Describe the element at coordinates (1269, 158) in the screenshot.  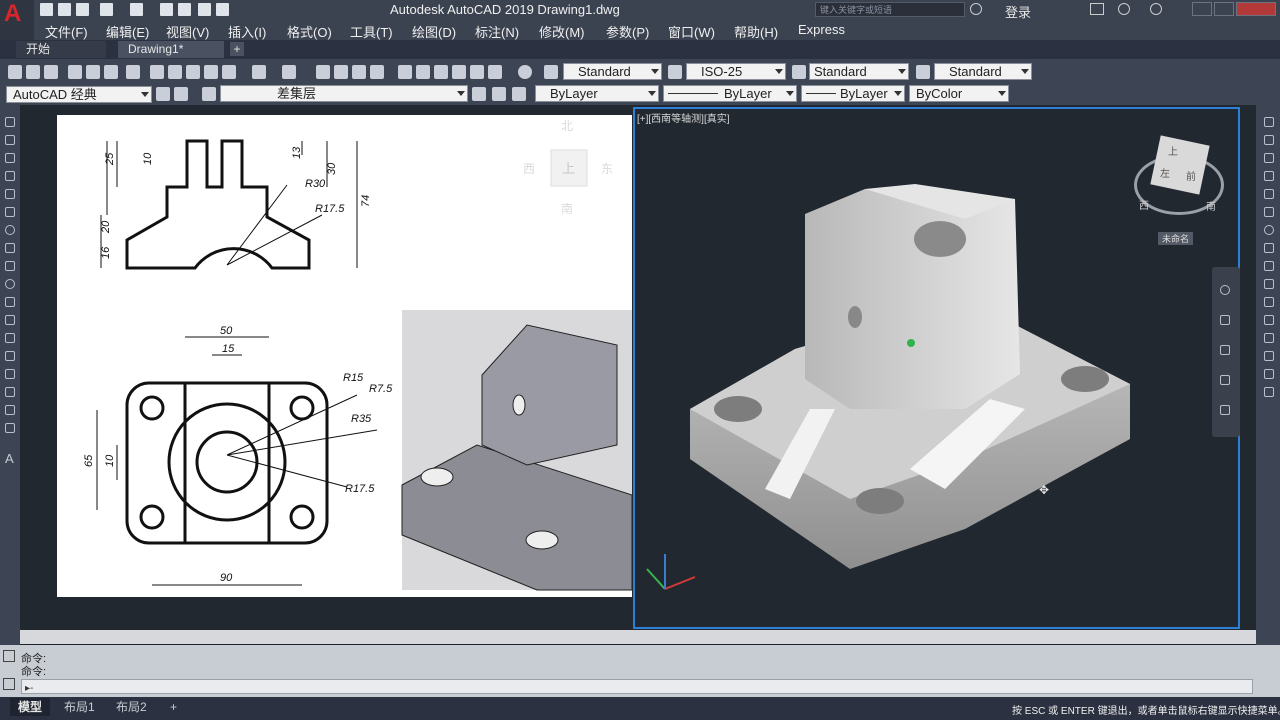
I see `mirror-tool-icon` at that location.